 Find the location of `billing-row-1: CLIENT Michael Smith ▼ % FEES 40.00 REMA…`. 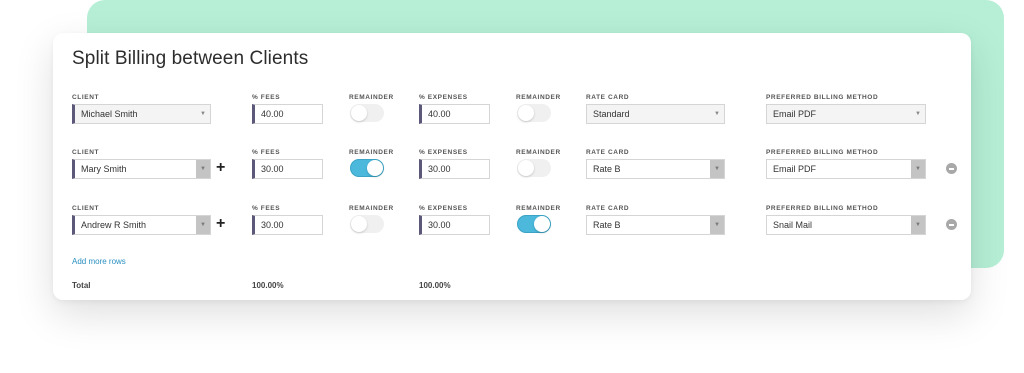

billing-row-1: CLIENT Michael Smith ▼ % FEES 40.00 REMA… is located at coordinates (512, 113).